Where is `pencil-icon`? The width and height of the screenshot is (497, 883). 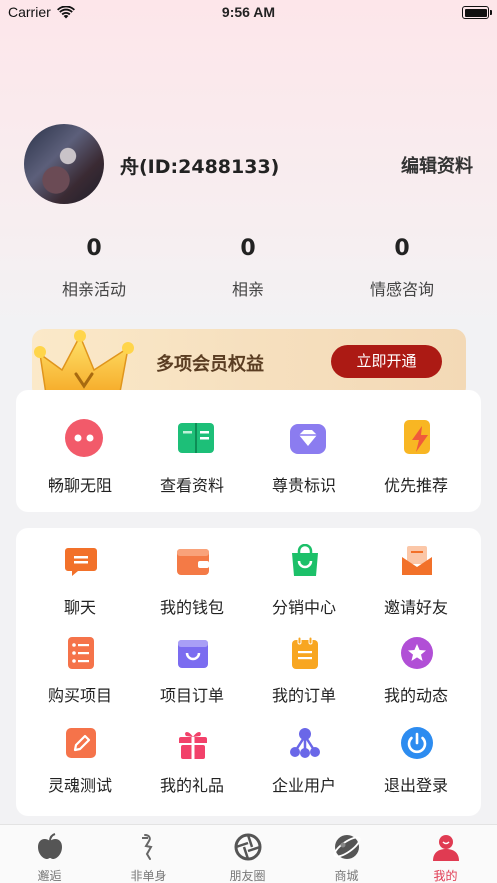
pencil-icon is located at coordinates (81, 743).